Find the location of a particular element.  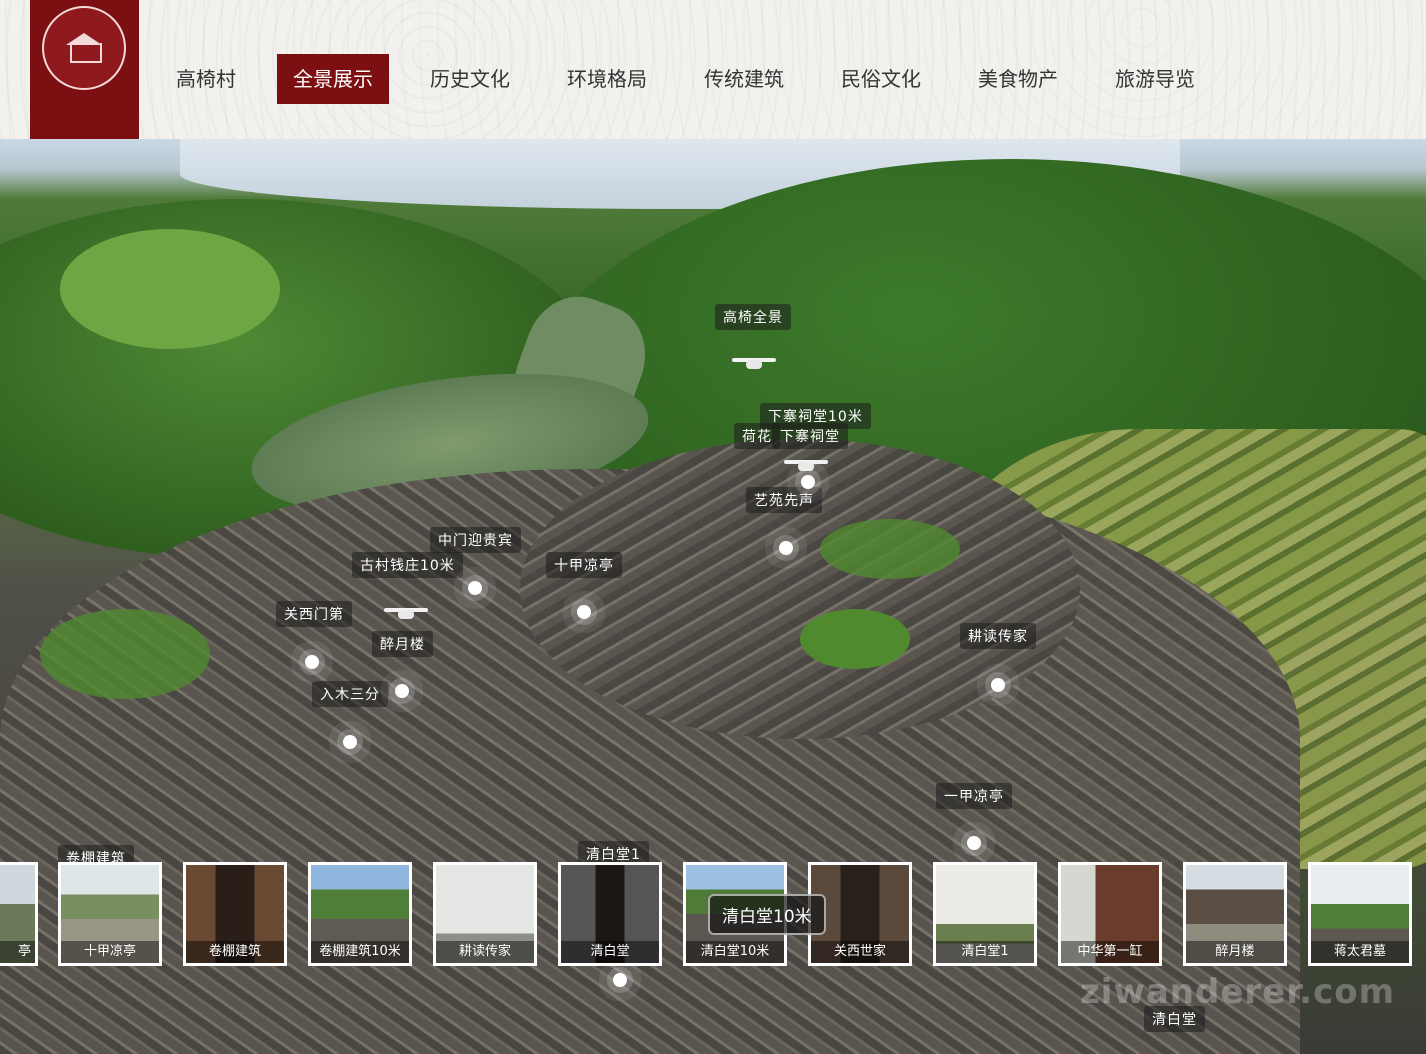

village-seal-icon is located at coordinates (84, 48).